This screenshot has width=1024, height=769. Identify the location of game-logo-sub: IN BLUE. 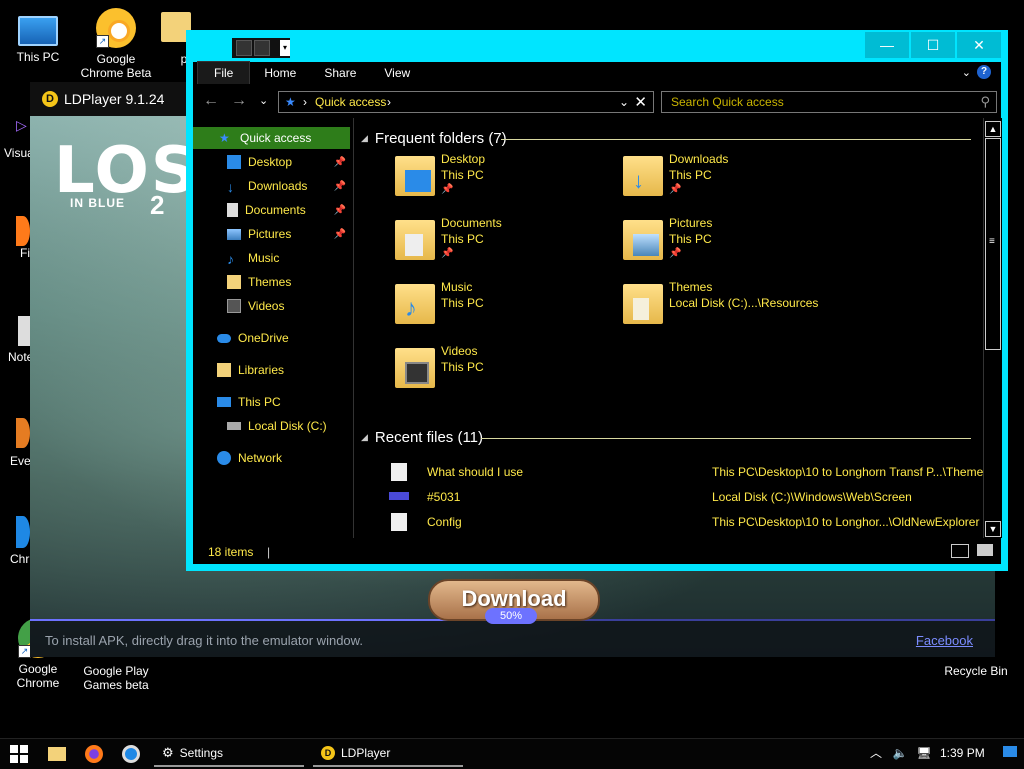
(97, 203).